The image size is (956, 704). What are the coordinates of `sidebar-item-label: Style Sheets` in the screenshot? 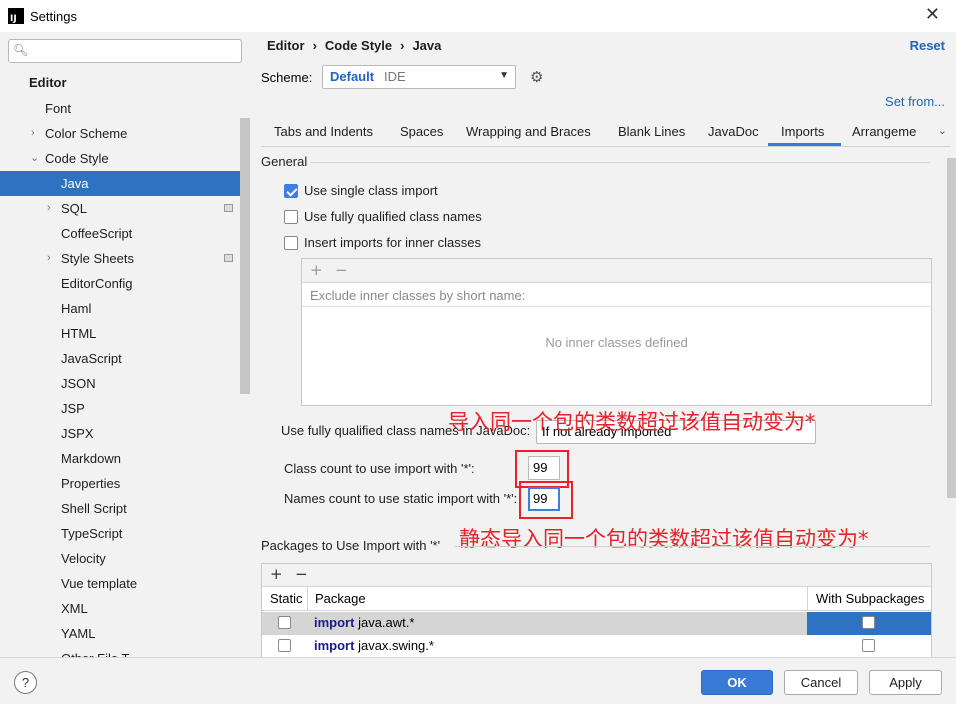 It's located at (97, 258).